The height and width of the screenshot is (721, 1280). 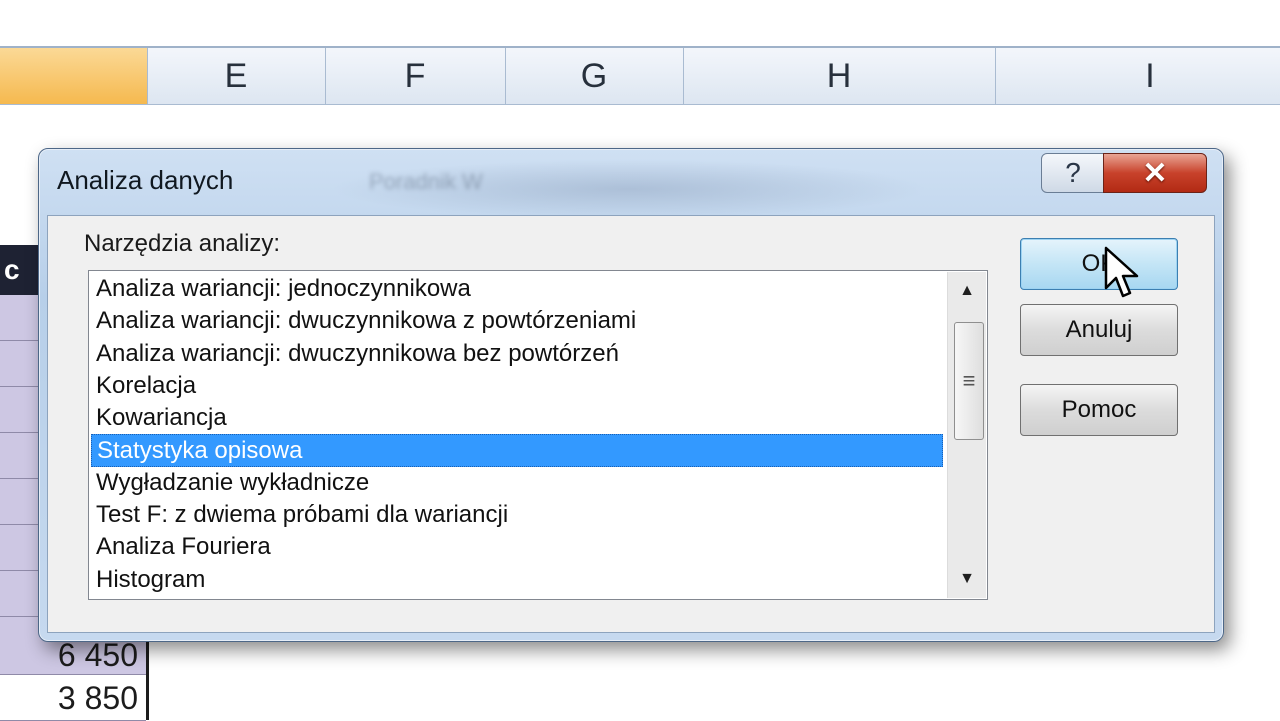 I want to click on list-item: Histogram, so click(x=517, y=580).